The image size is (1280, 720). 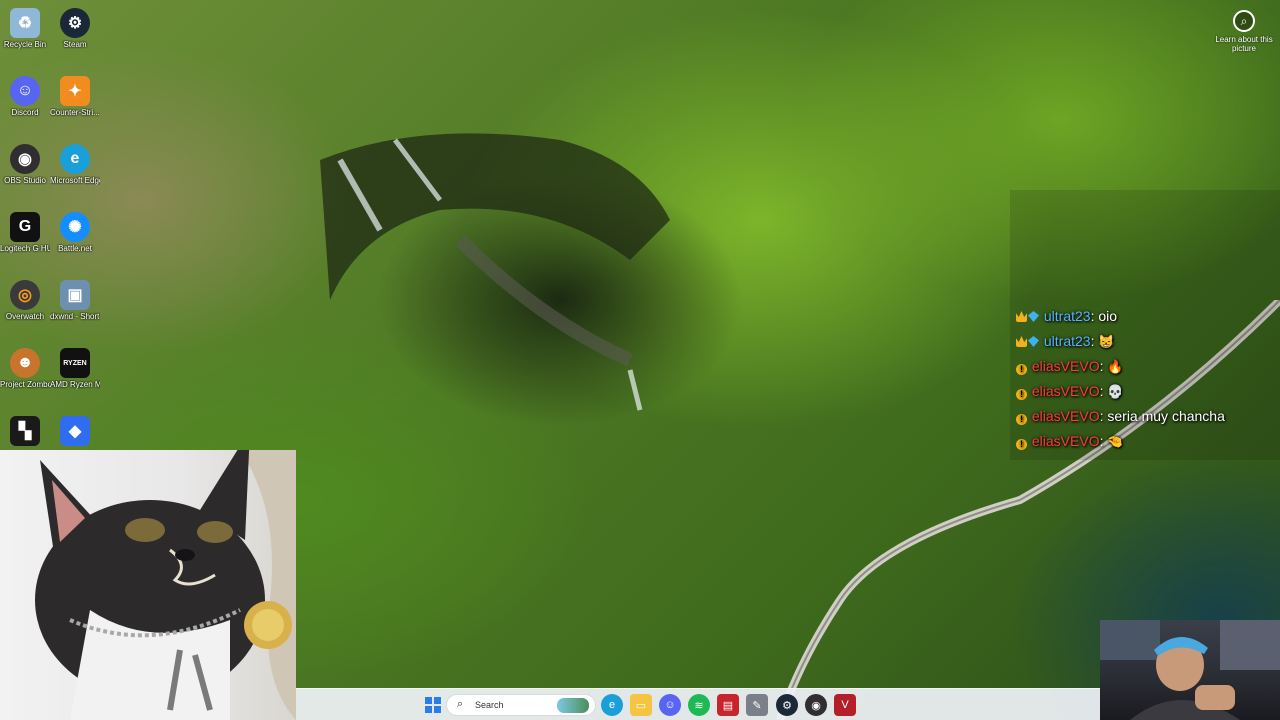 What do you see at coordinates (1244, 21) in the screenshot?
I see `camera-icon: ⌕` at bounding box center [1244, 21].